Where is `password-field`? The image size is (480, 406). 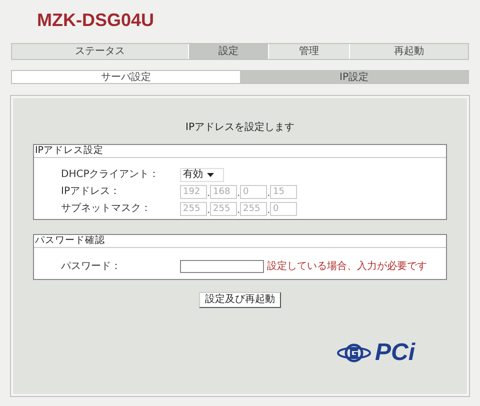 password-field is located at coordinates (222, 266).